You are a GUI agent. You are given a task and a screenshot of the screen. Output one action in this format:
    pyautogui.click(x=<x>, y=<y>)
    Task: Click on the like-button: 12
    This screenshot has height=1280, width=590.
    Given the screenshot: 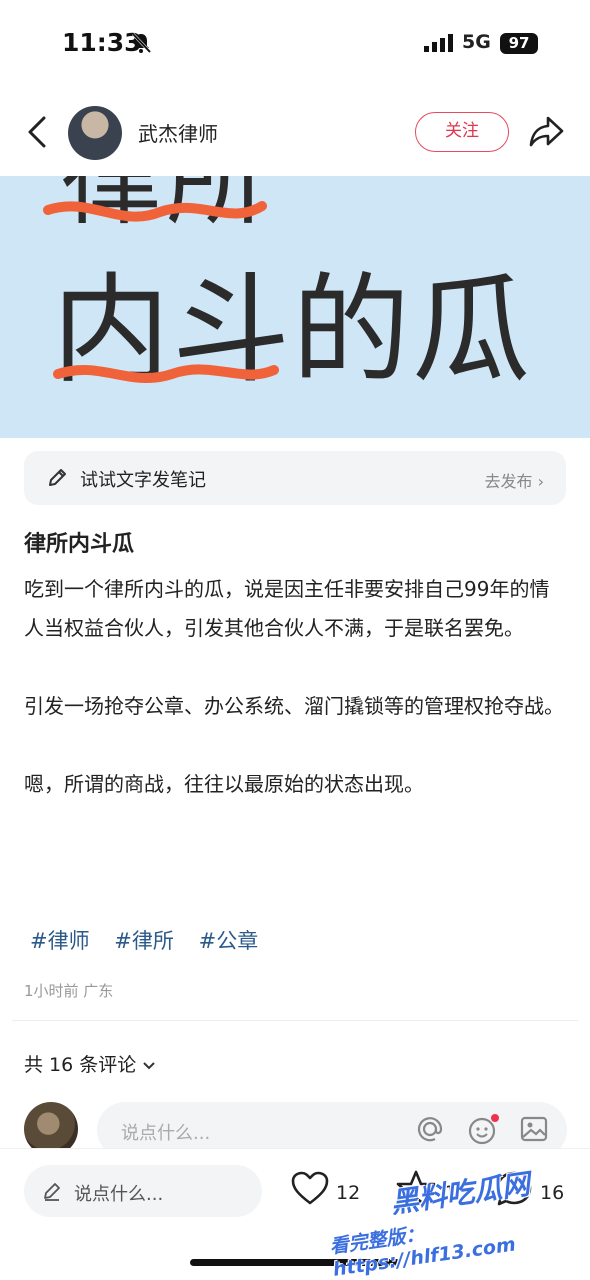 What is the action you would take?
    pyautogui.click(x=325, y=1191)
    